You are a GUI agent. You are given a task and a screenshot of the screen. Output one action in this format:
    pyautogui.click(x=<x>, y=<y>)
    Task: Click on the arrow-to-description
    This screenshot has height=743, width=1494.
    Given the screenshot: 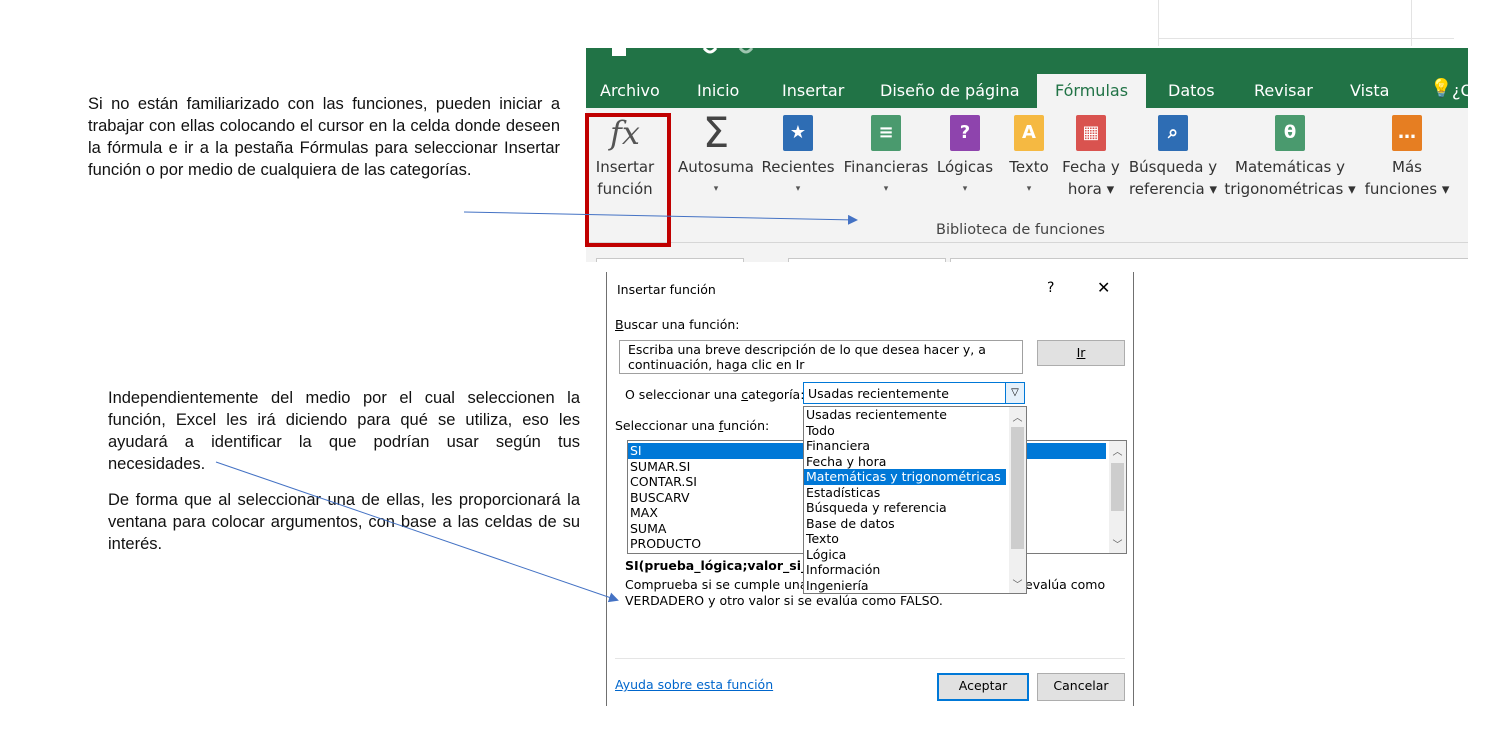 What is the action you would take?
    pyautogui.click(x=417, y=532)
    